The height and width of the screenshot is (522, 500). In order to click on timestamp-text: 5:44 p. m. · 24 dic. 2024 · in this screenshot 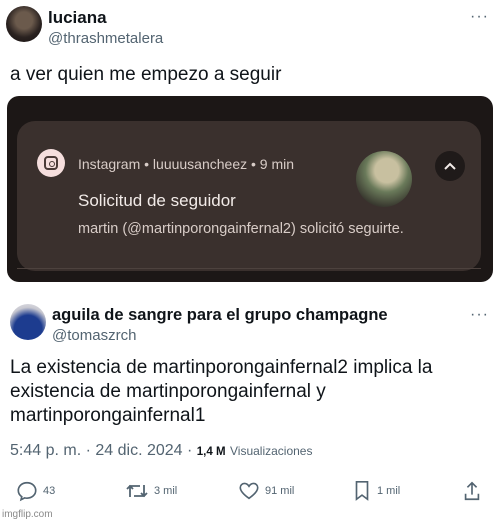, I will do `click(103, 450)`.